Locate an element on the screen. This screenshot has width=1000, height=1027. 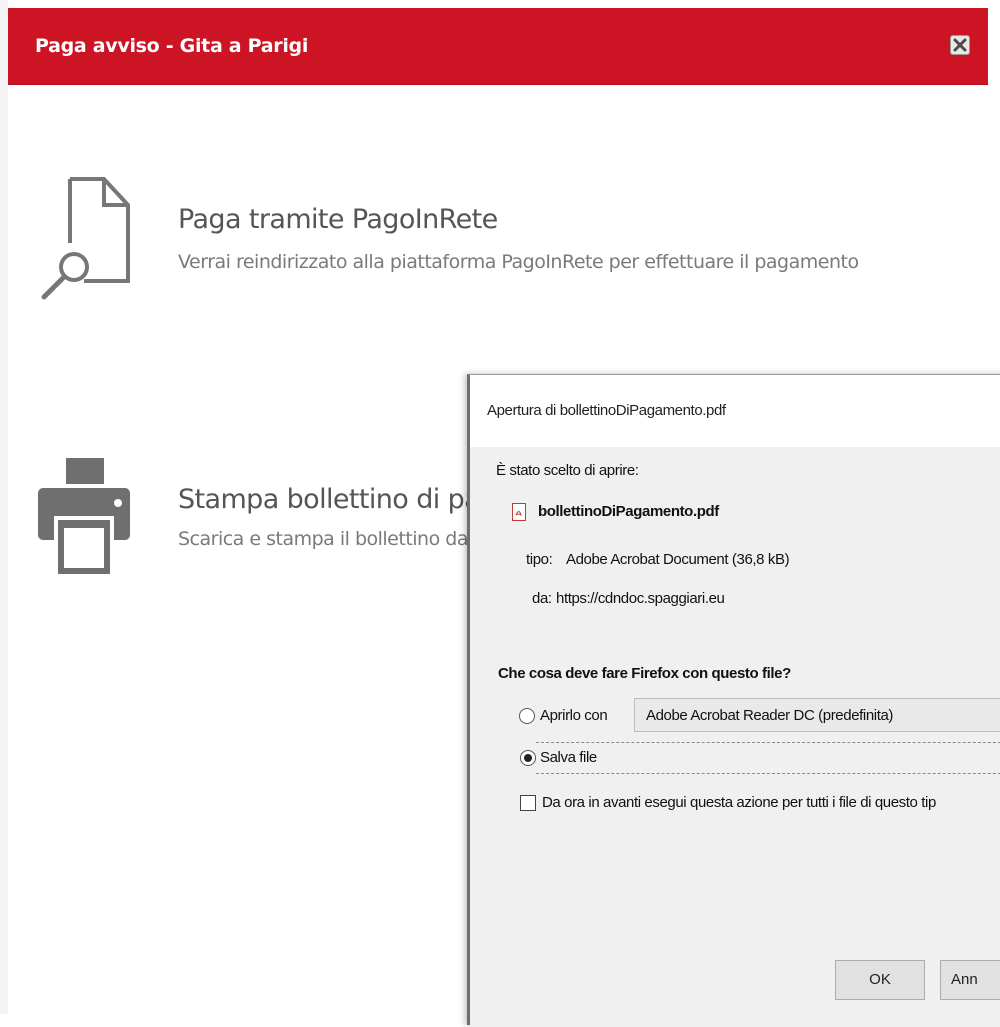
printer-icon is located at coordinates (88, 520).